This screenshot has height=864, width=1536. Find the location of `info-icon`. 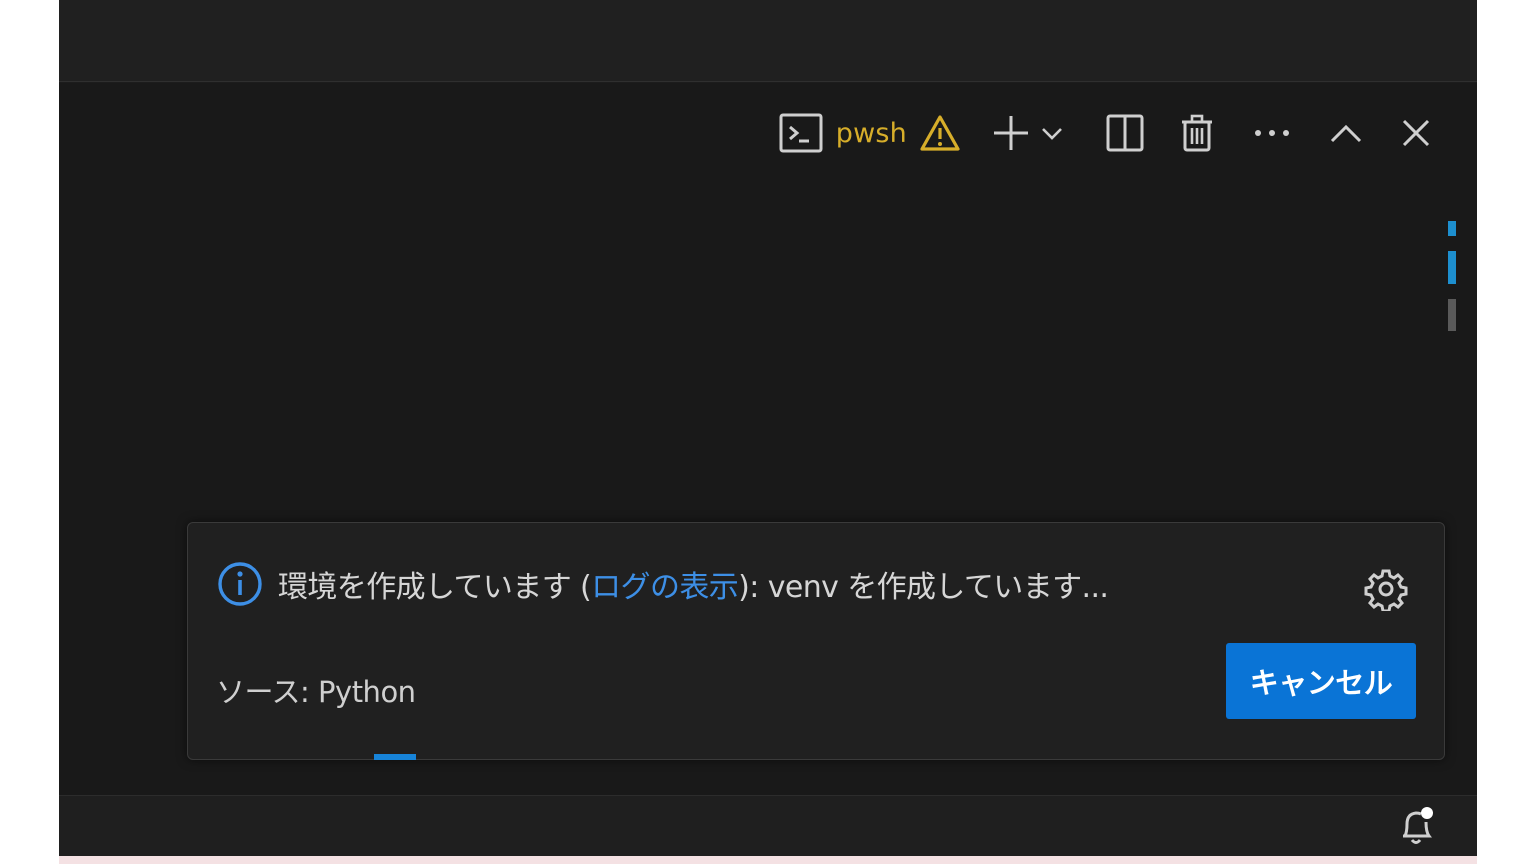

info-icon is located at coordinates (240, 584).